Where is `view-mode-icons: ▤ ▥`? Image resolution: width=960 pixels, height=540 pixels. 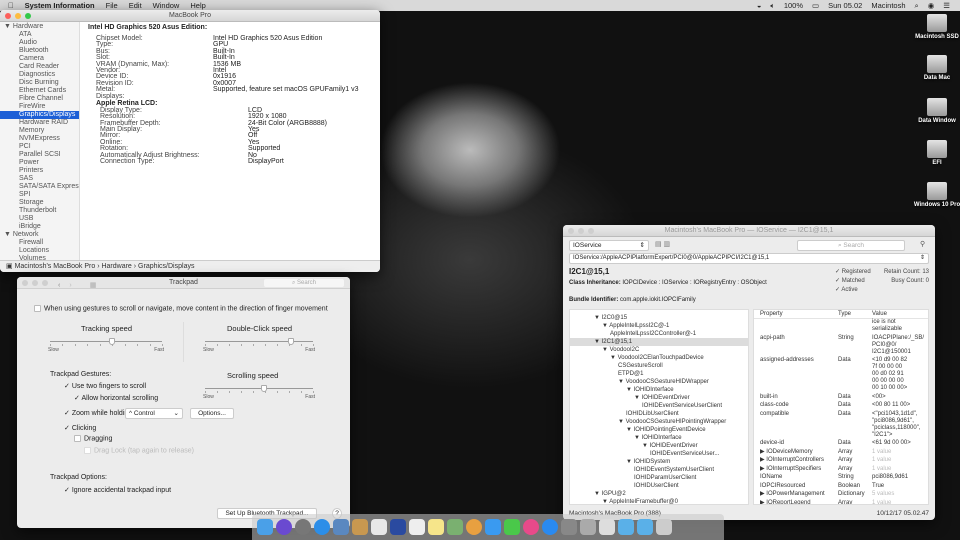 view-mode-icons: ▤ ▥ is located at coordinates (662, 244).